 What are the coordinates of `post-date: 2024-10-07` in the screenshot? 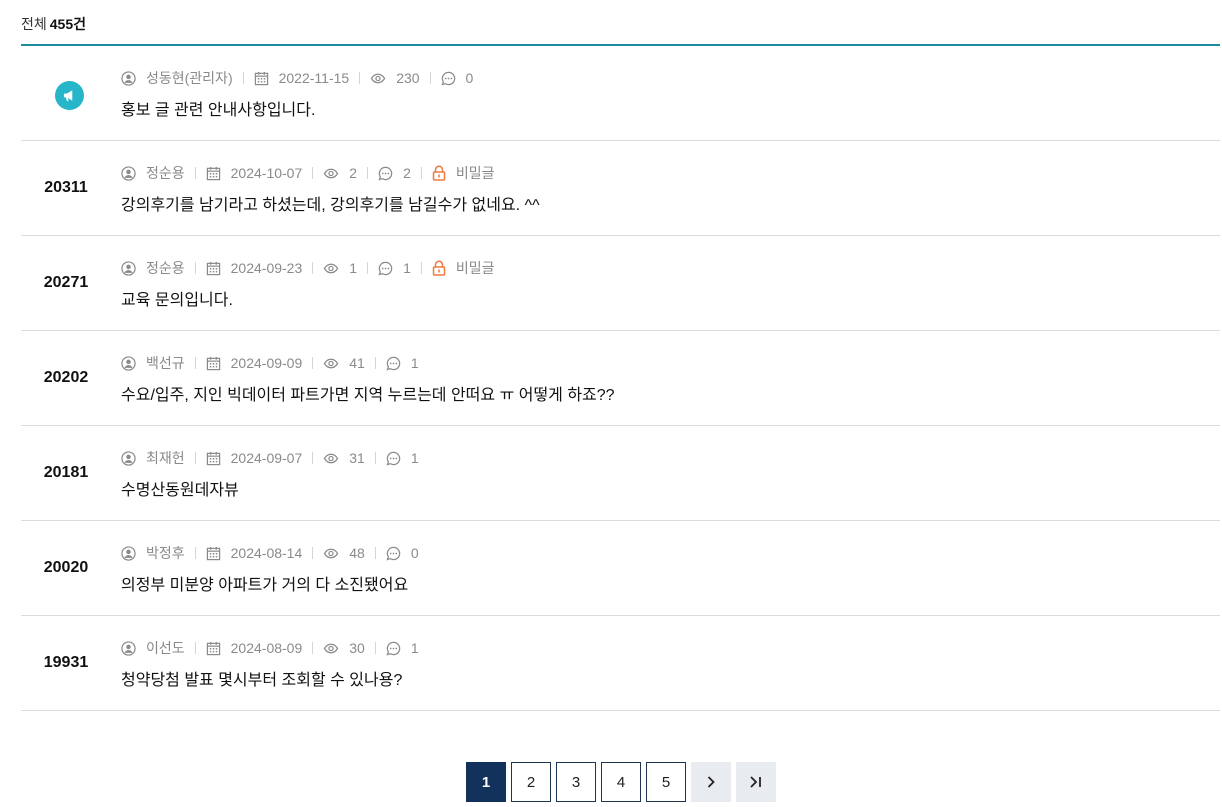 It's located at (266, 173).